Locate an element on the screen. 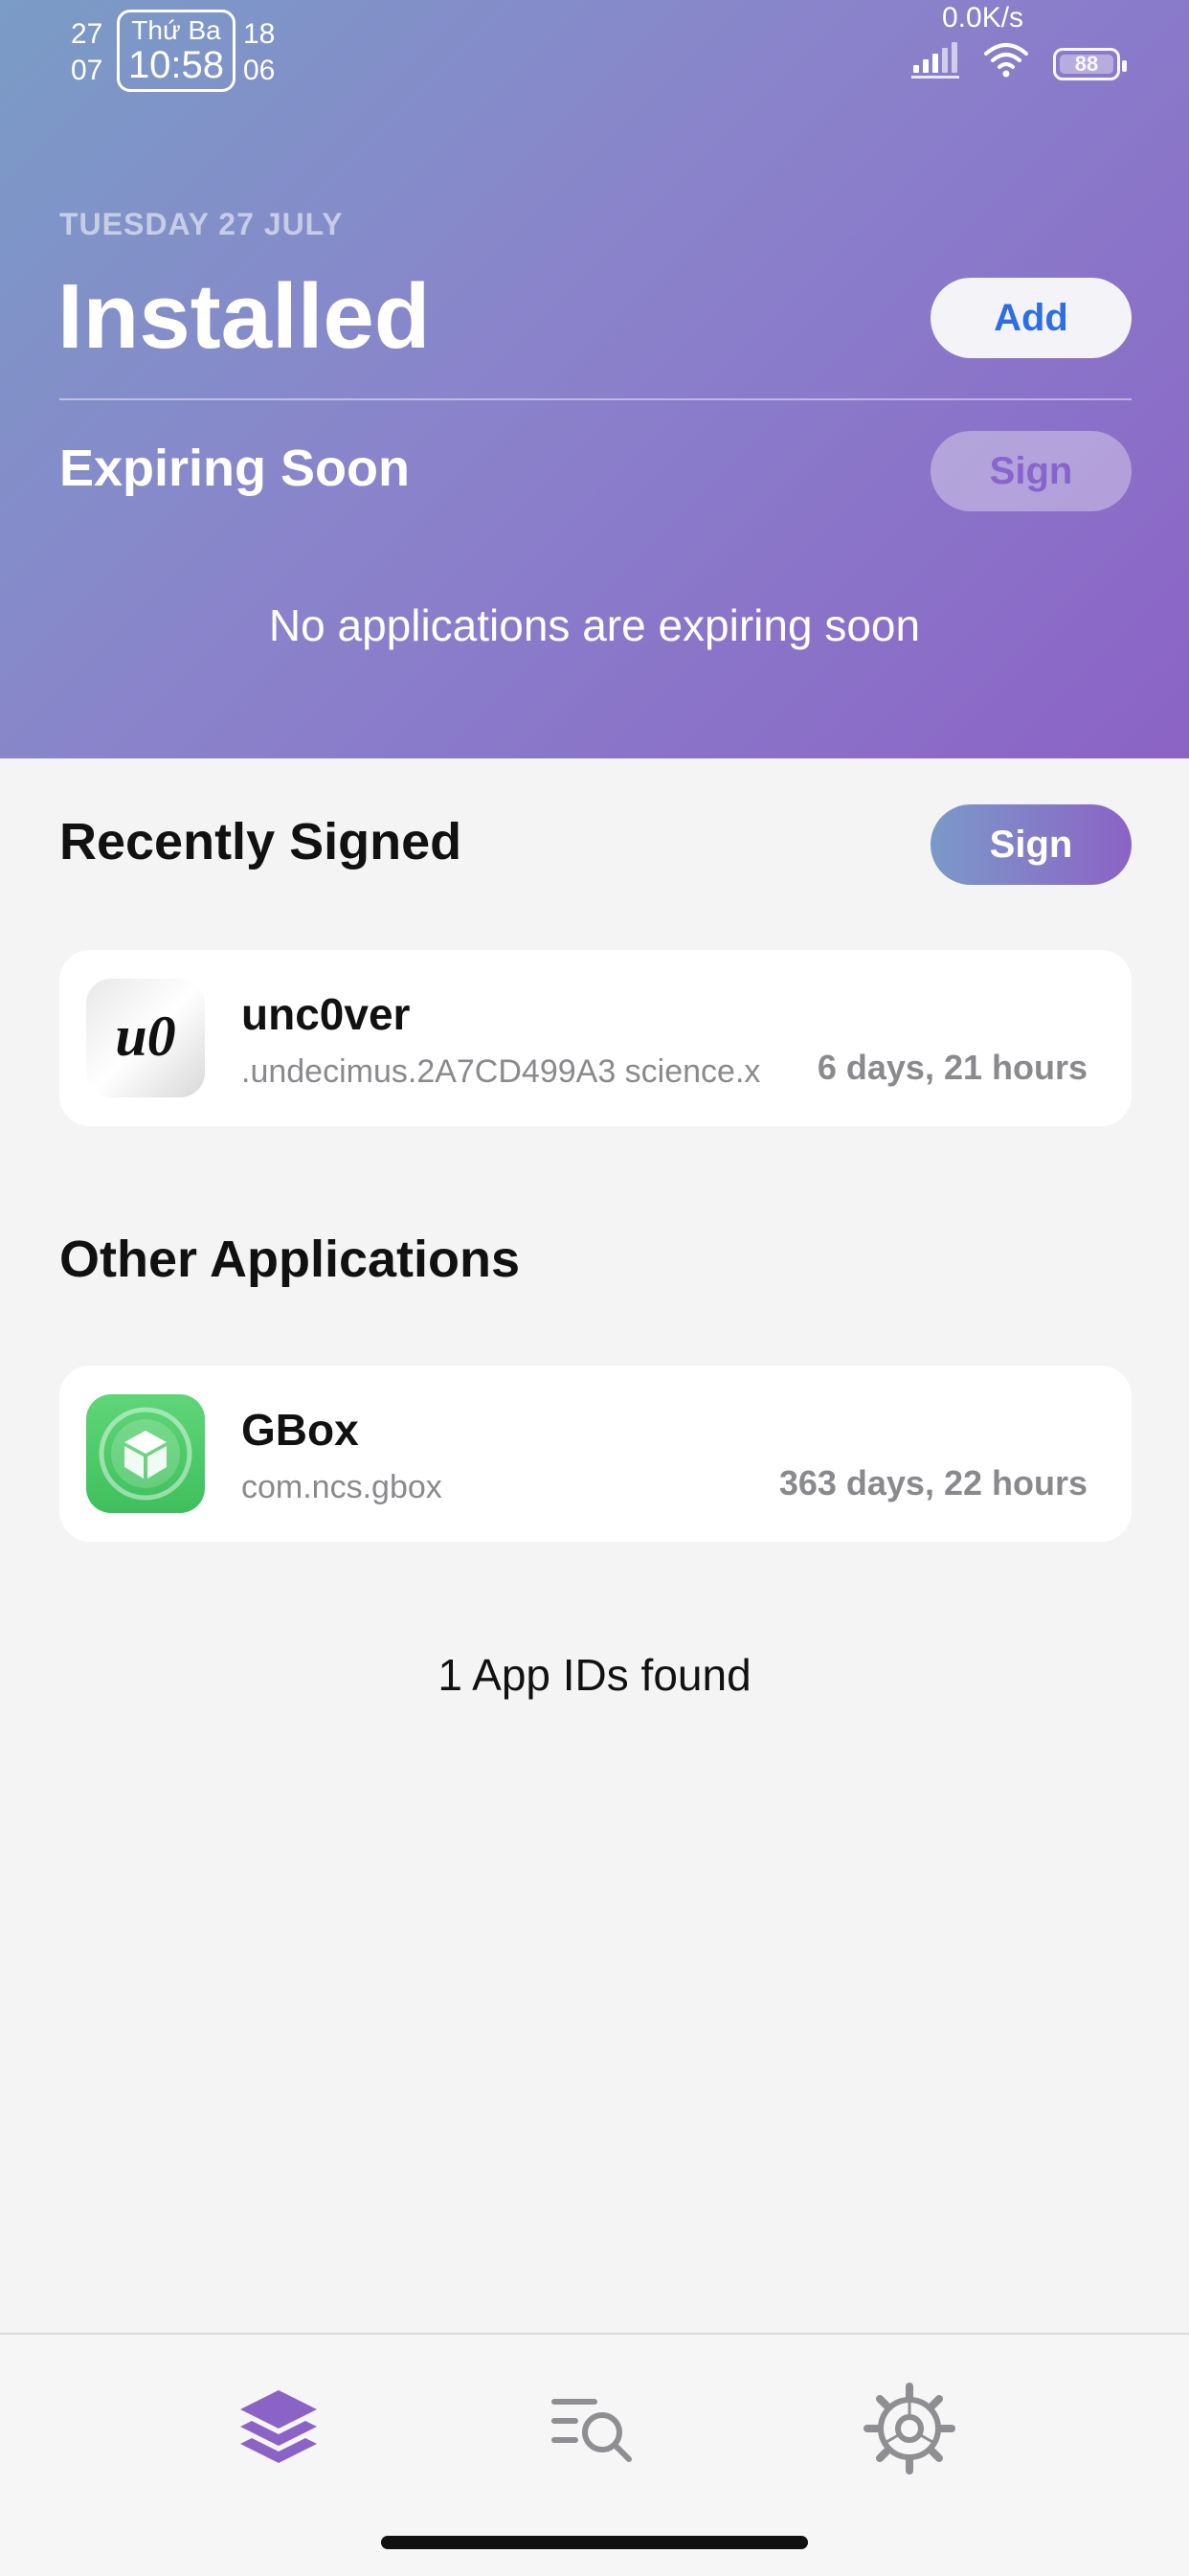  page-title: Installed is located at coordinates (244, 316).